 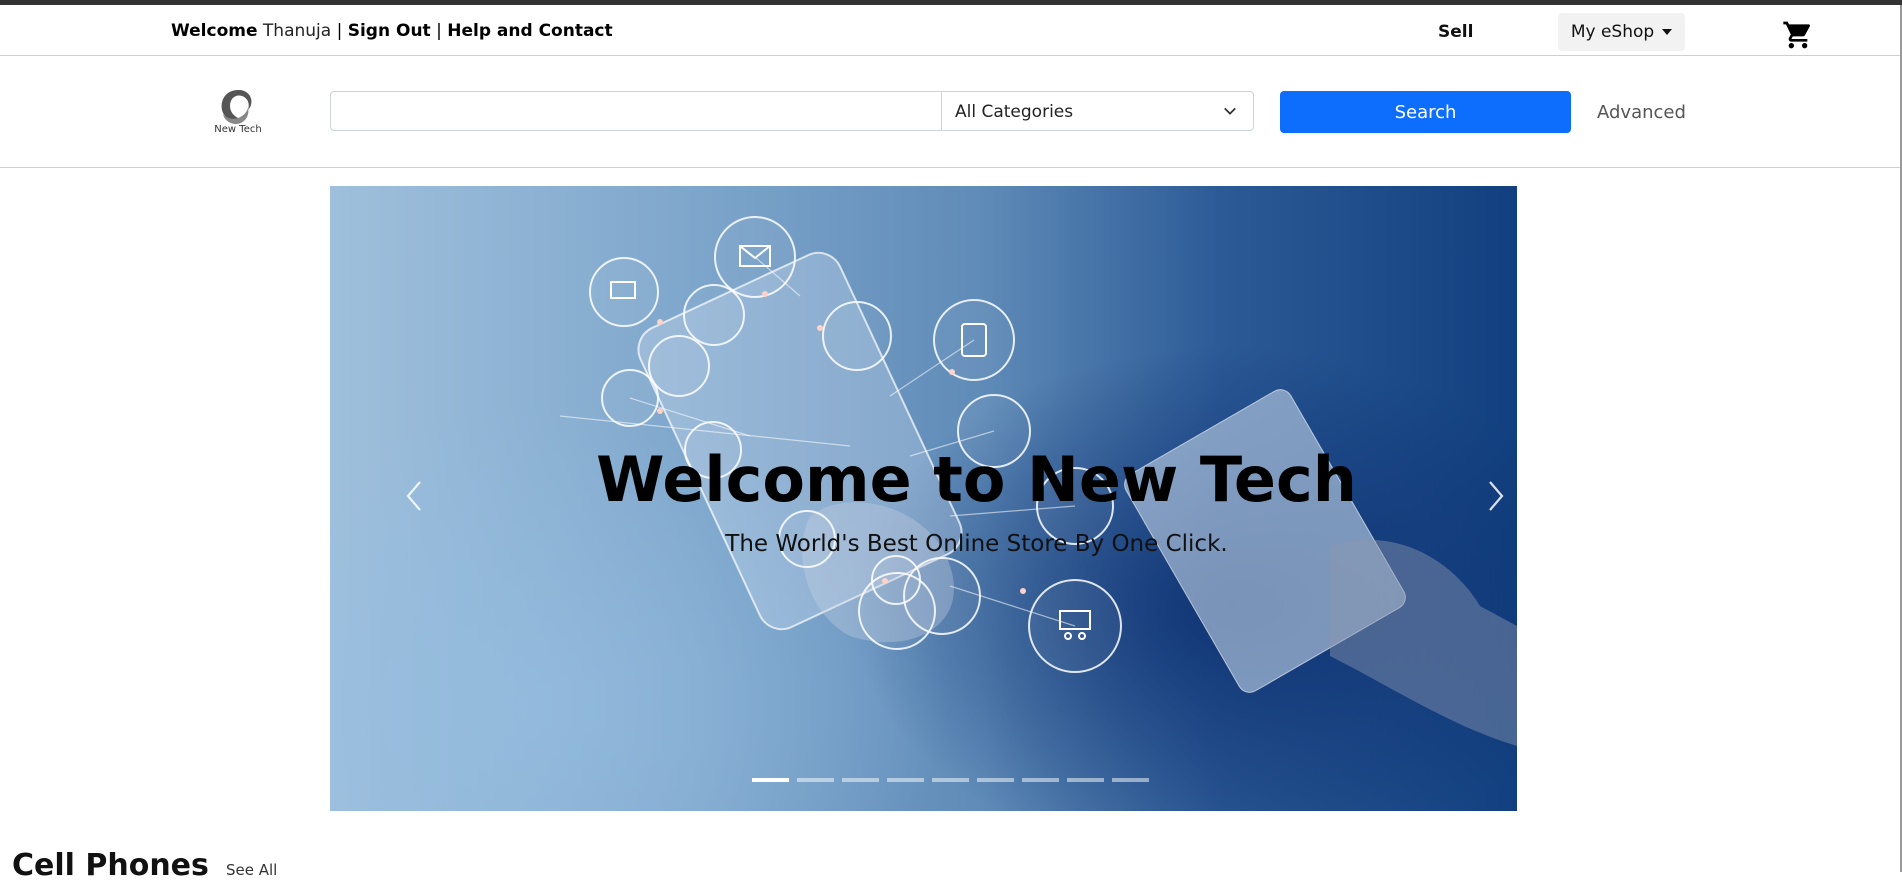 I want to click on category-value: All Categories, so click(x=1014, y=112).